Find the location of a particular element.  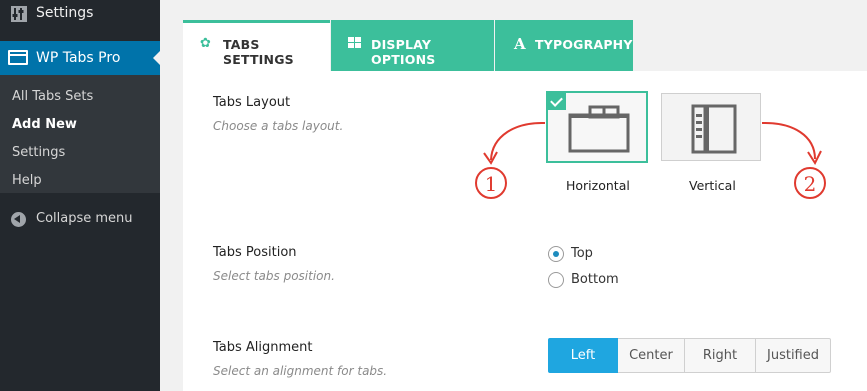

alignment-button-group: Left Center Right Justified is located at coordinates (689, 355).